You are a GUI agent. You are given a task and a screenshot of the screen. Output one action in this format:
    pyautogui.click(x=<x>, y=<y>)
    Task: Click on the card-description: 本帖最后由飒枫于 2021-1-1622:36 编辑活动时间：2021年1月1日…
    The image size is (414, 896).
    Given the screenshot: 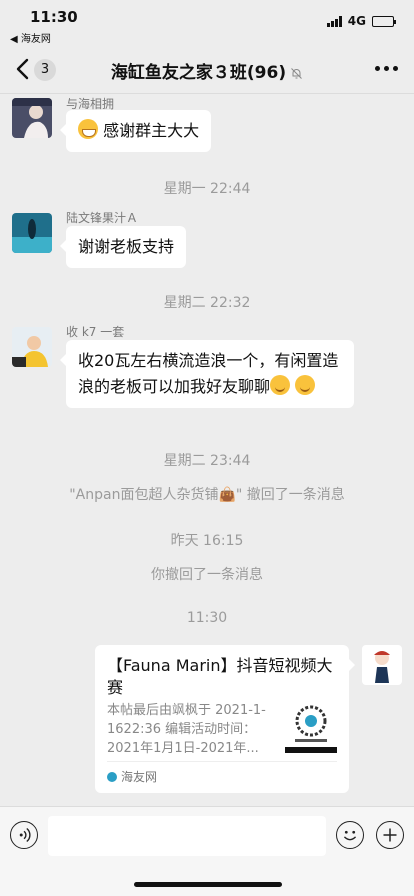 What is the action you would take?
    pyautogui.click(x=186, y=729)
    